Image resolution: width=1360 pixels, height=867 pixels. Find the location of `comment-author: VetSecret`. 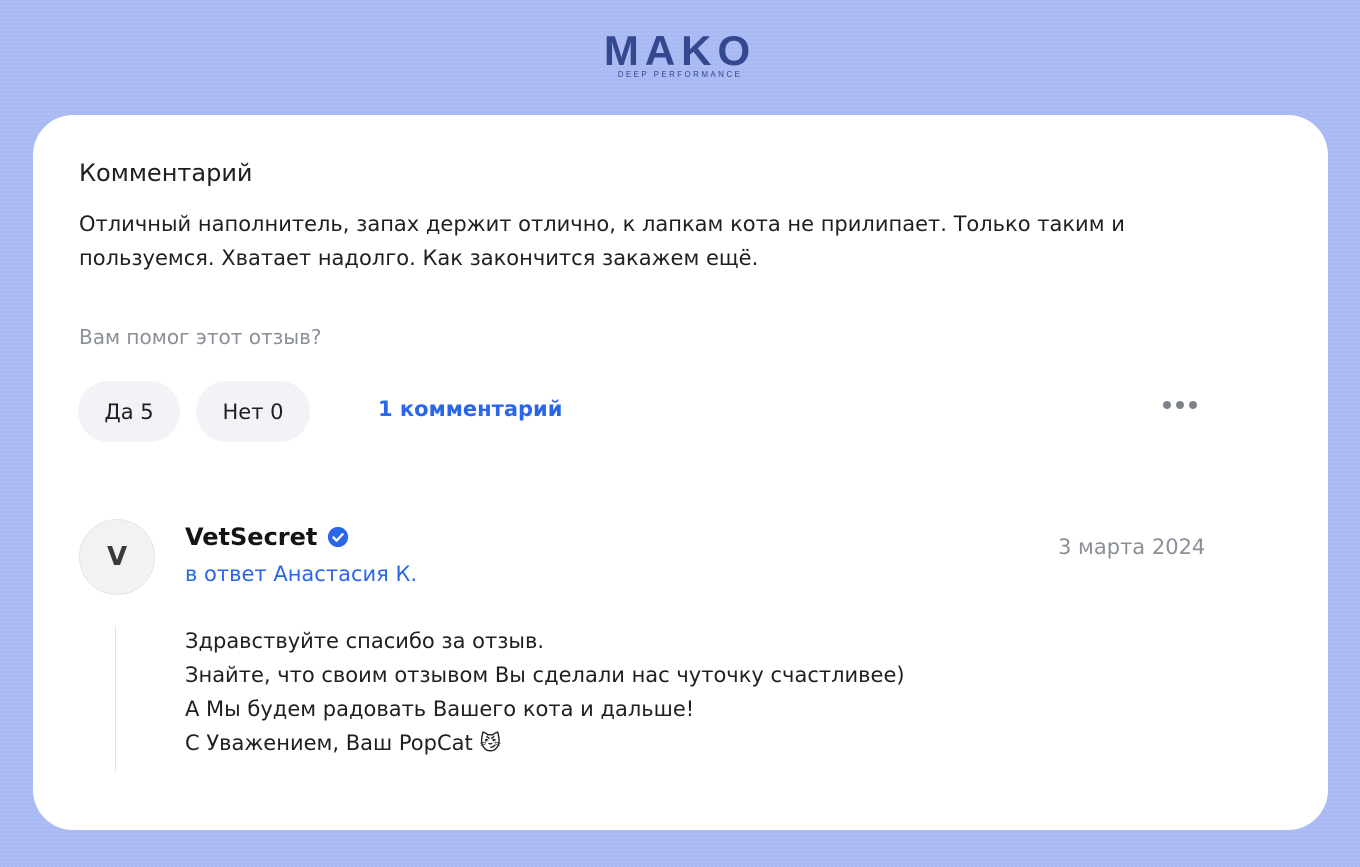

comment-author: VetSecret is located at coordinates (267, 537).